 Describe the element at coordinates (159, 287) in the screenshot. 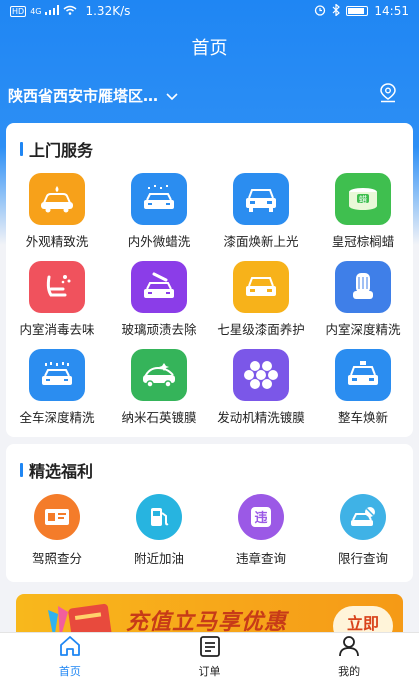

I see `glass-clean-icon` at that location.